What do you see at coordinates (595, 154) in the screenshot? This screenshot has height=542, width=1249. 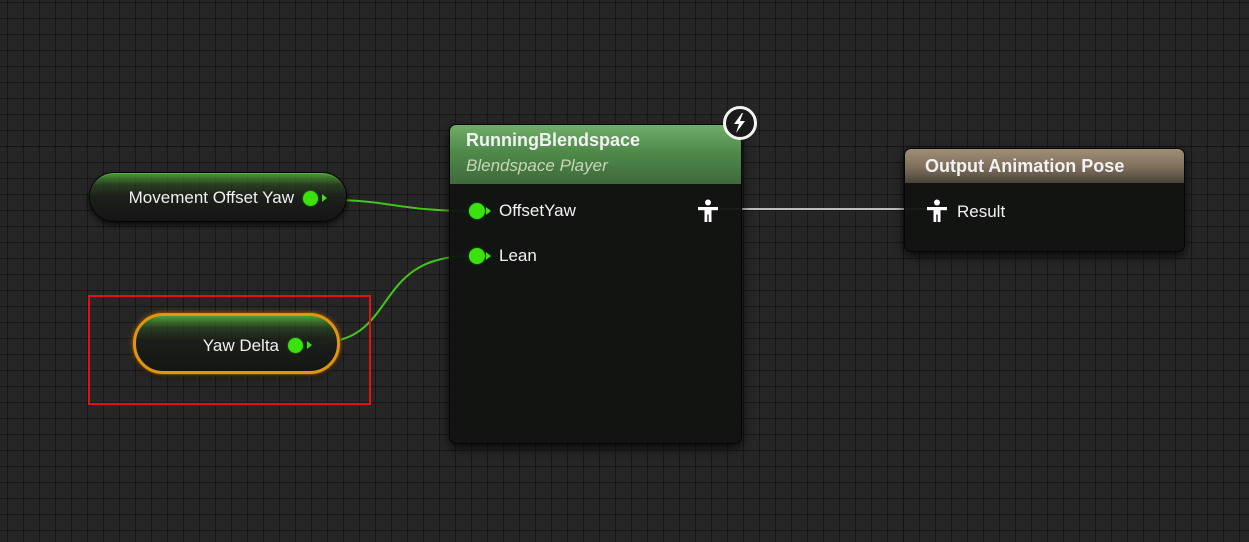 I see `node-header: RunningBlendspace Blendspace Player` at bounding box center [595, 154].